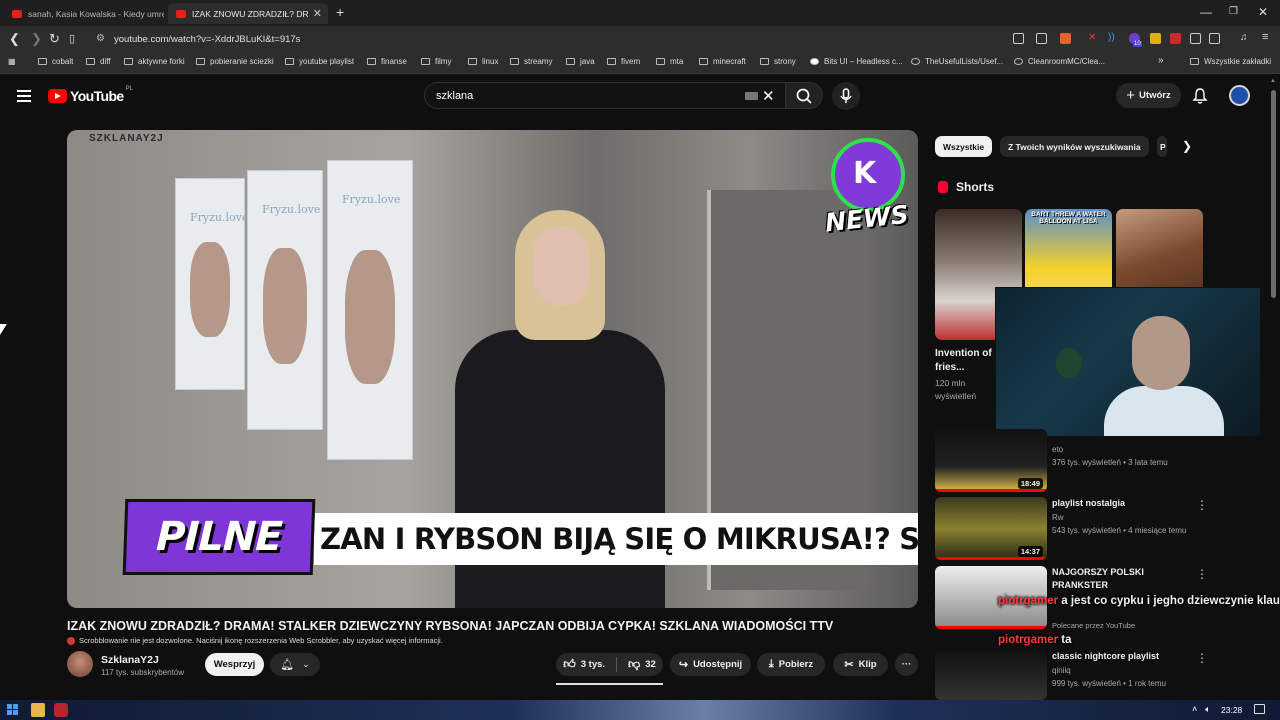 The height and width of the screenshot is (720, 1280). What do you see at coordinates (531, 61) in the screenshot?
I see `bookmark-folder-streamy: streamy` at bounding box center [531, 61].